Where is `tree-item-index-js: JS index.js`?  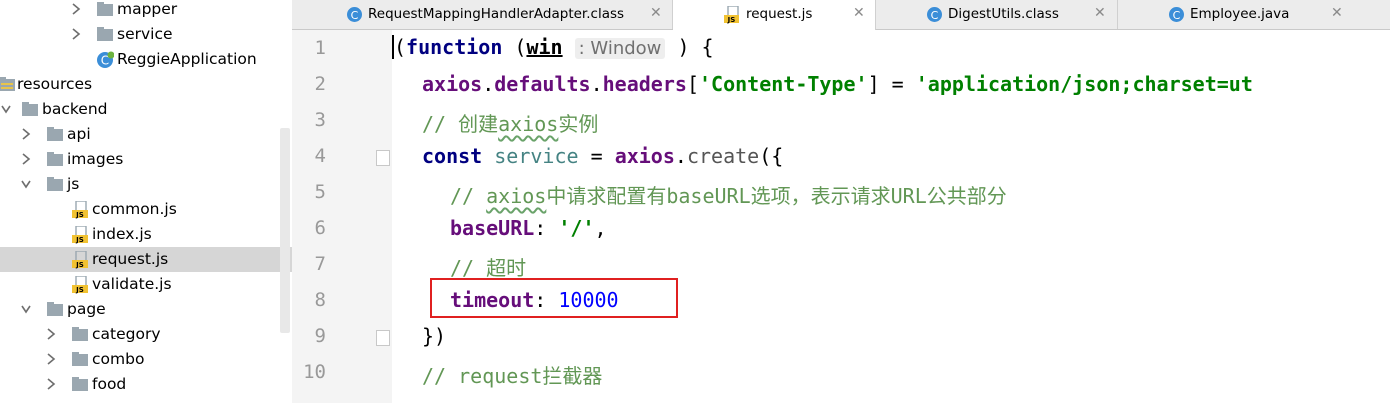 tree-item-index-js: JS index.js is located at coordinates (146, 234).